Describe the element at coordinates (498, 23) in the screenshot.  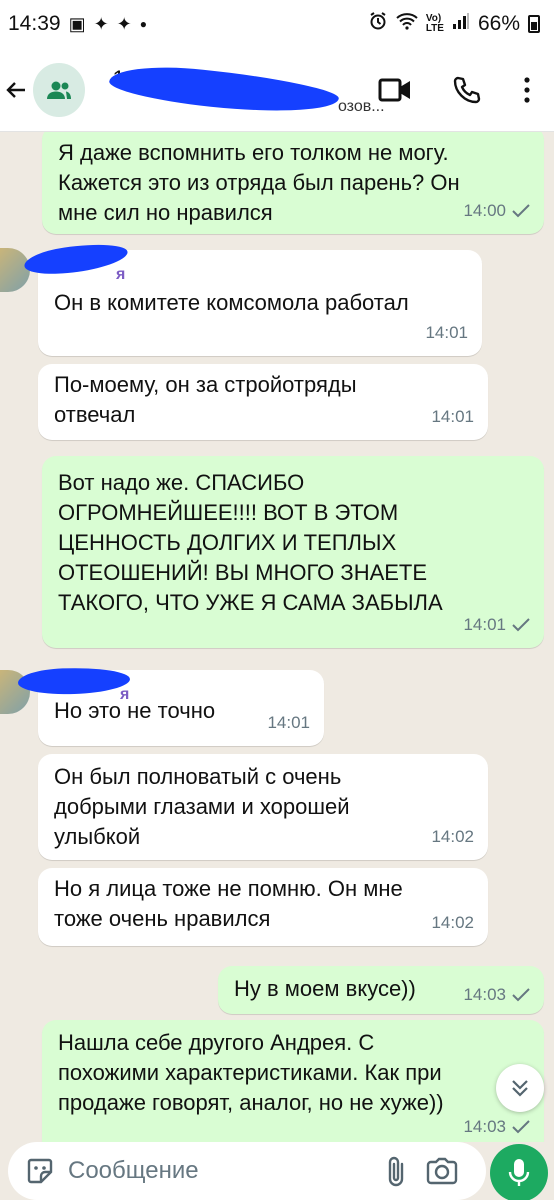
I see `battery-percent: 66%` at that location.